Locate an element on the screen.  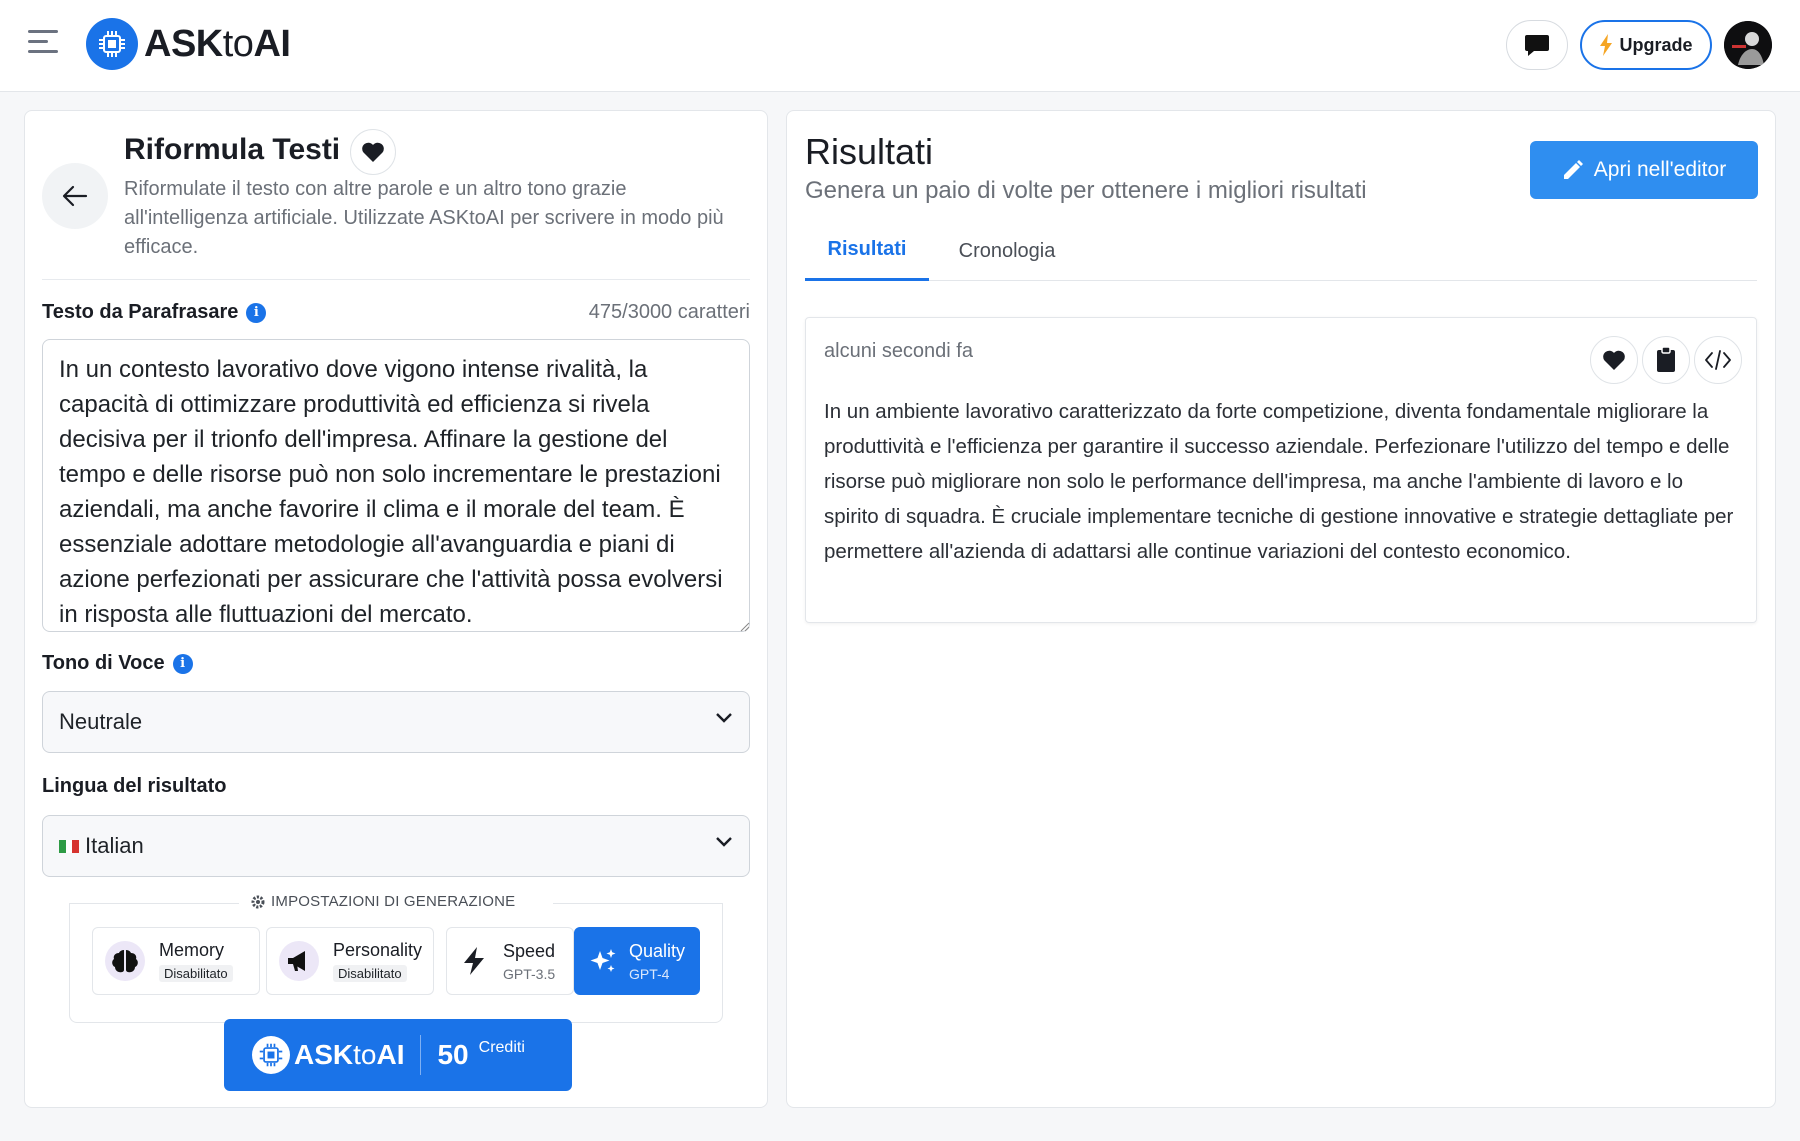
avatar is located at coordinates (1748, 45).